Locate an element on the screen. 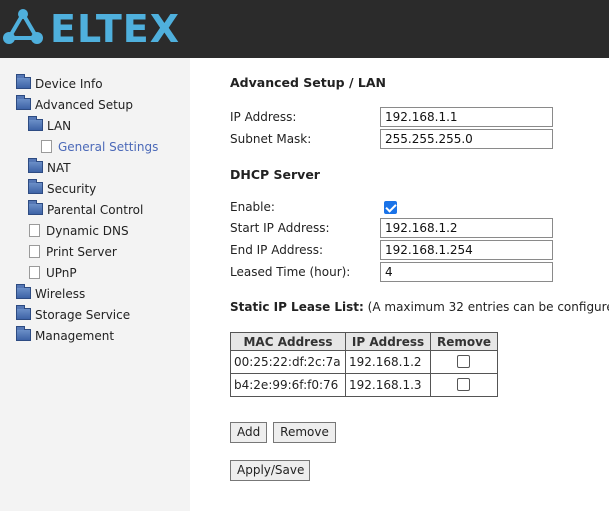  sidebar-item-label: Wireless is located at coordinates (60, 294).